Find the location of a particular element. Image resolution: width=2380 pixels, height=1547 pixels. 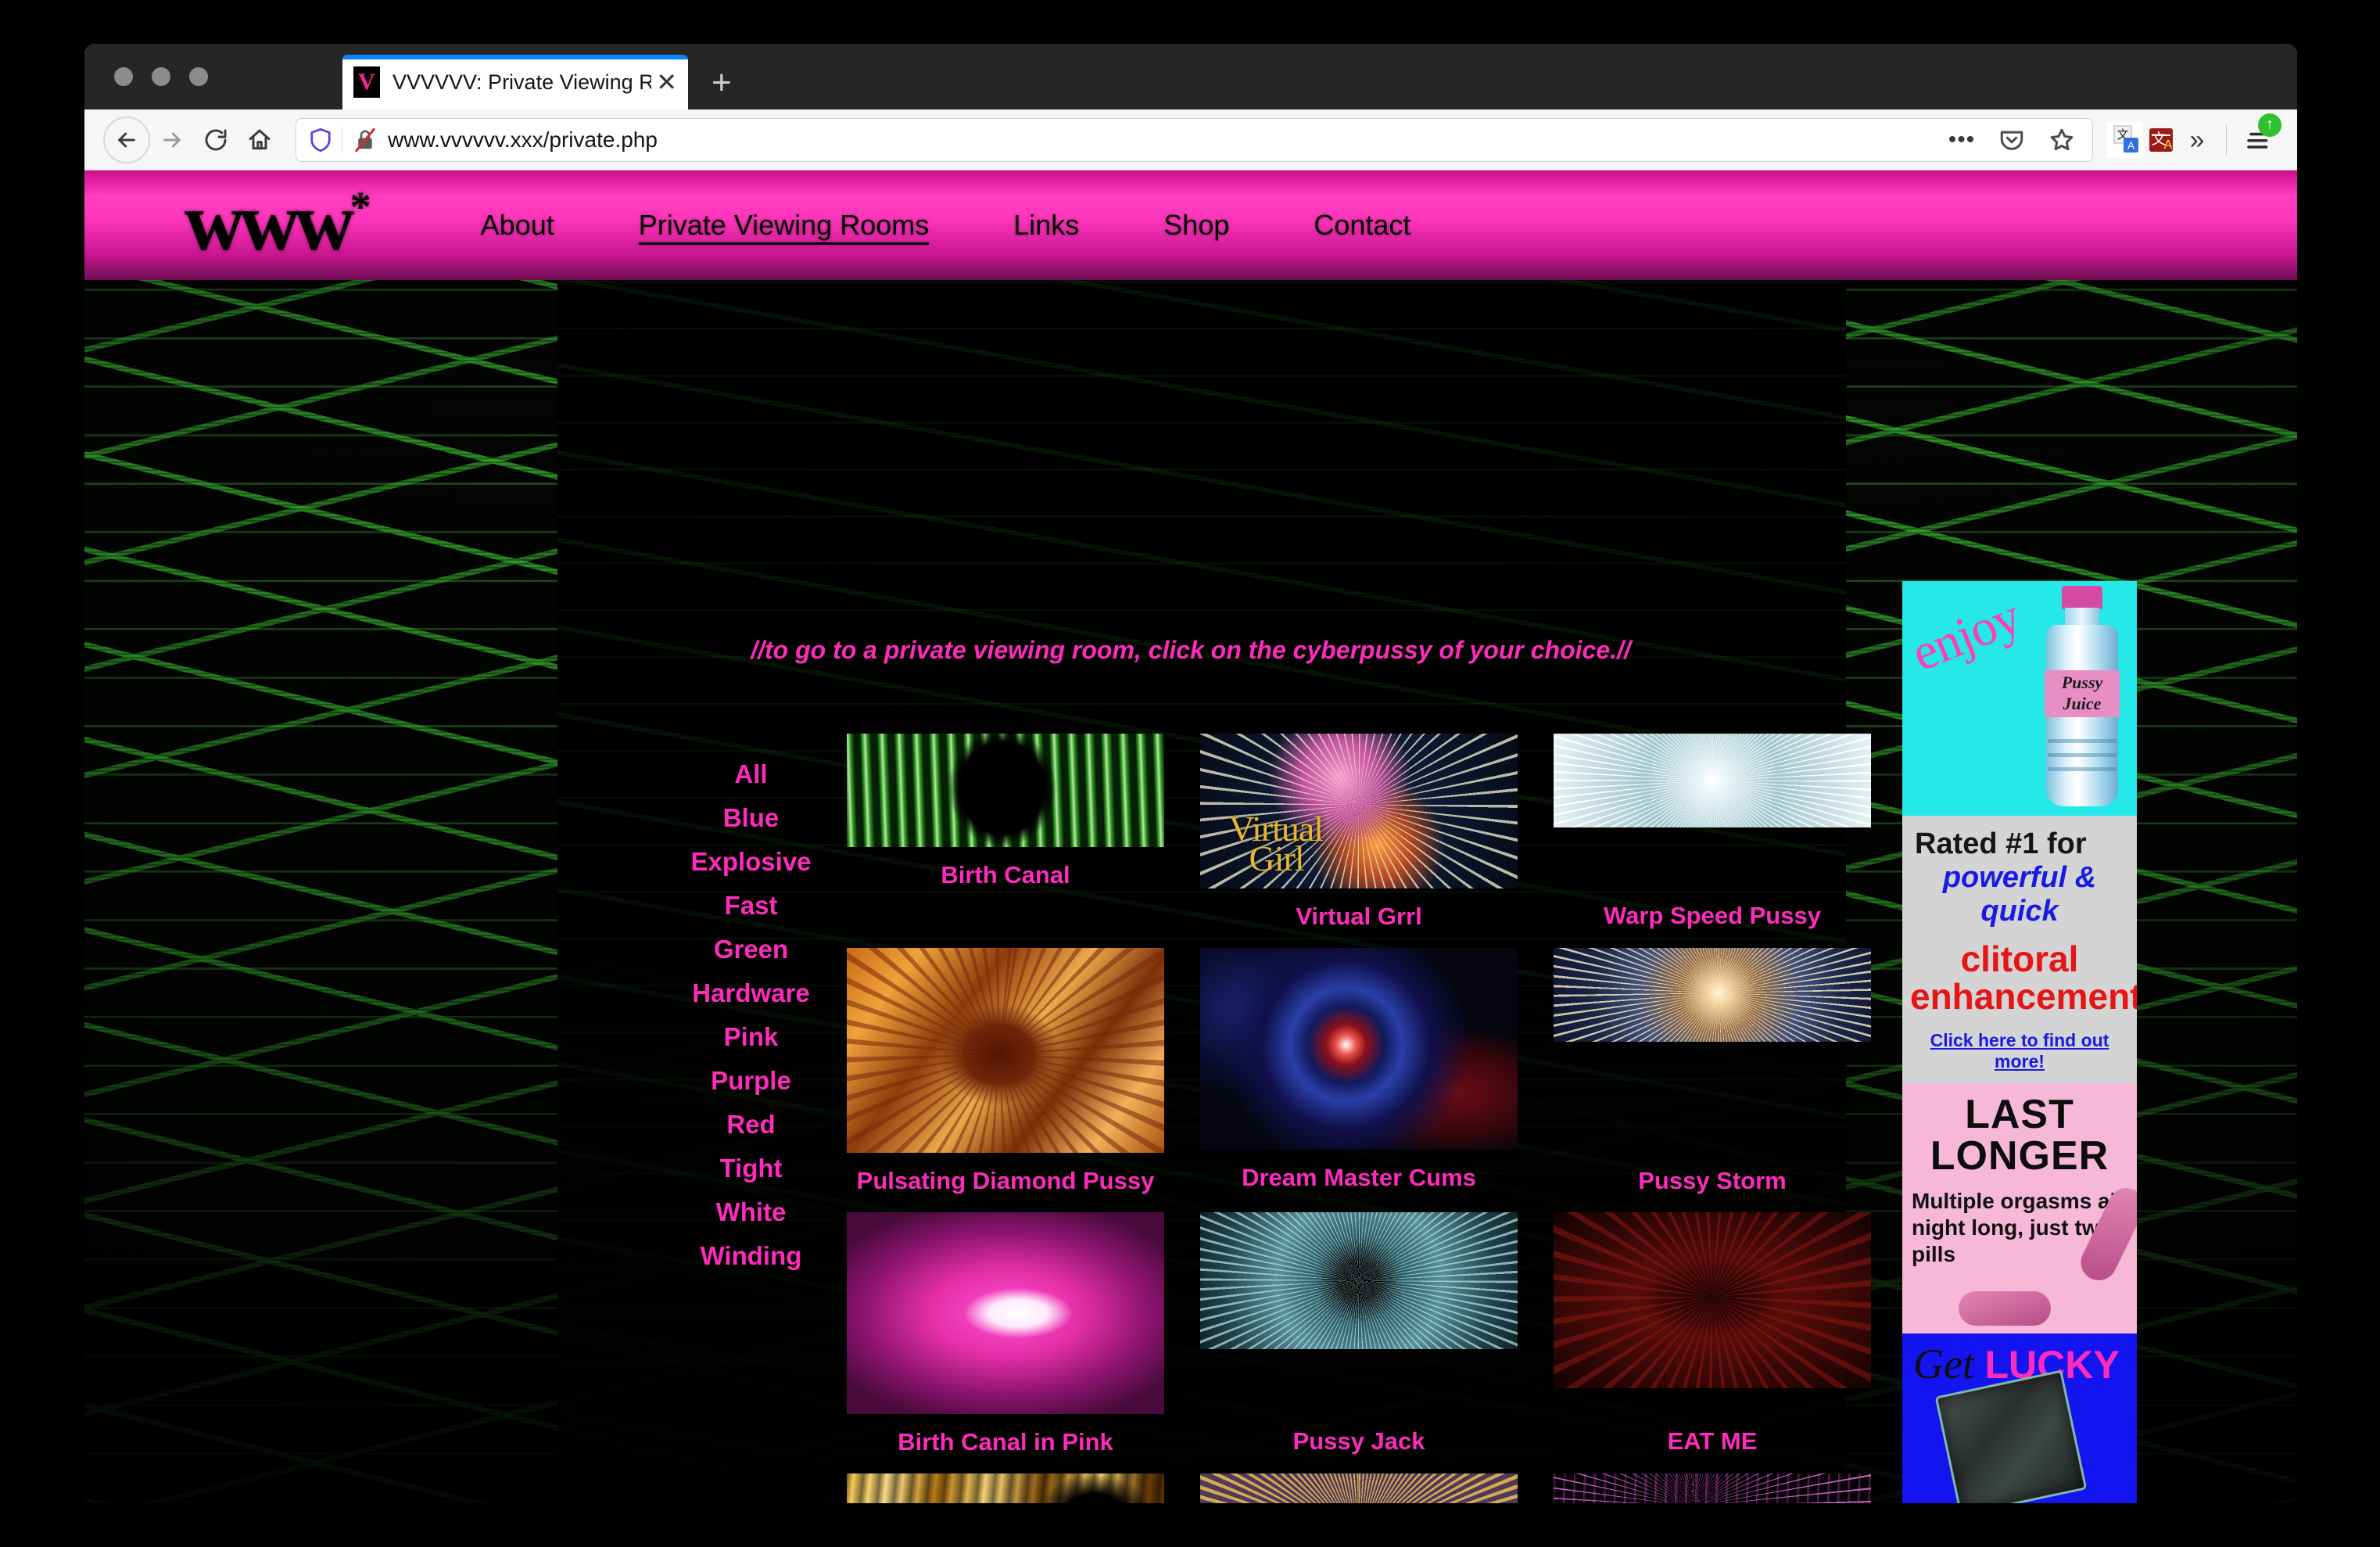

tracking-shield-icon is located at coordinates (320, 140).